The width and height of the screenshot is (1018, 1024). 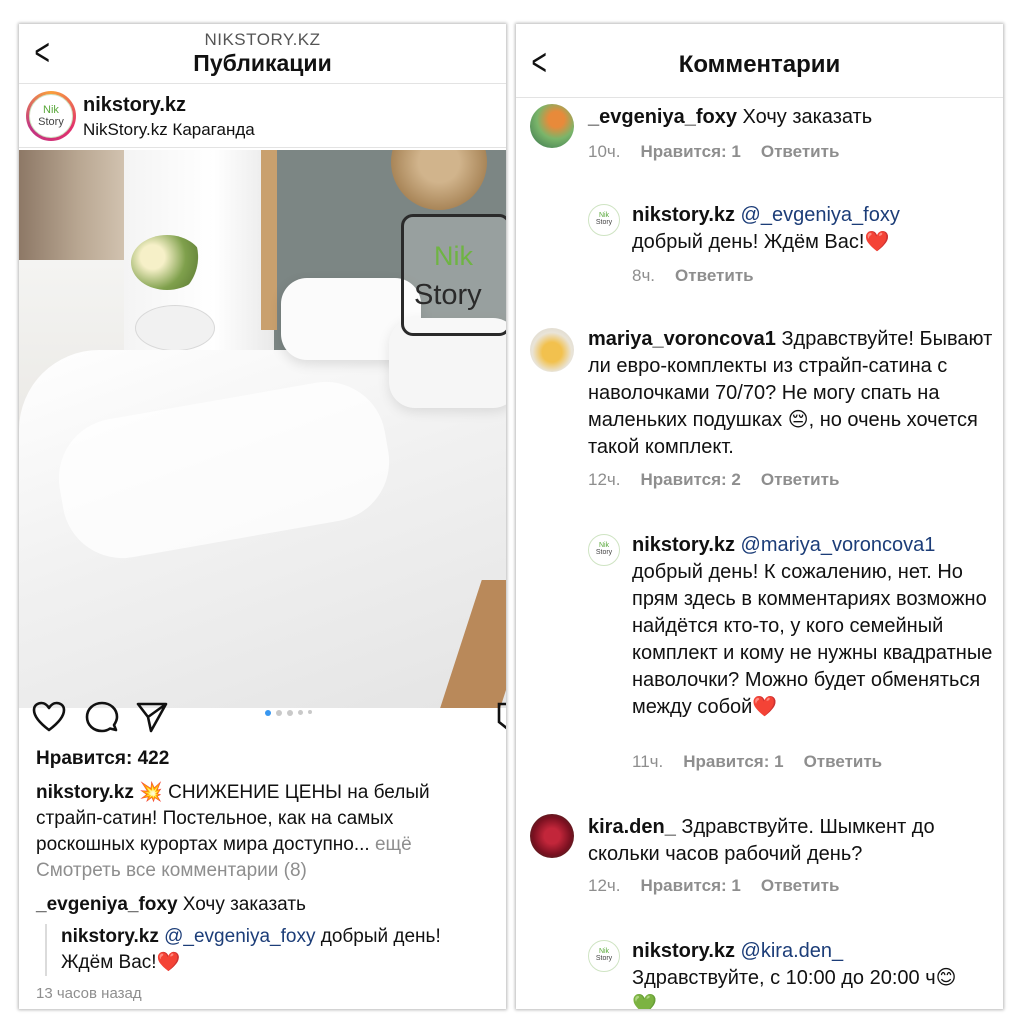 I want to click on reply-text: добрый день! Ждём Вас!, so click(x=748, y=242).